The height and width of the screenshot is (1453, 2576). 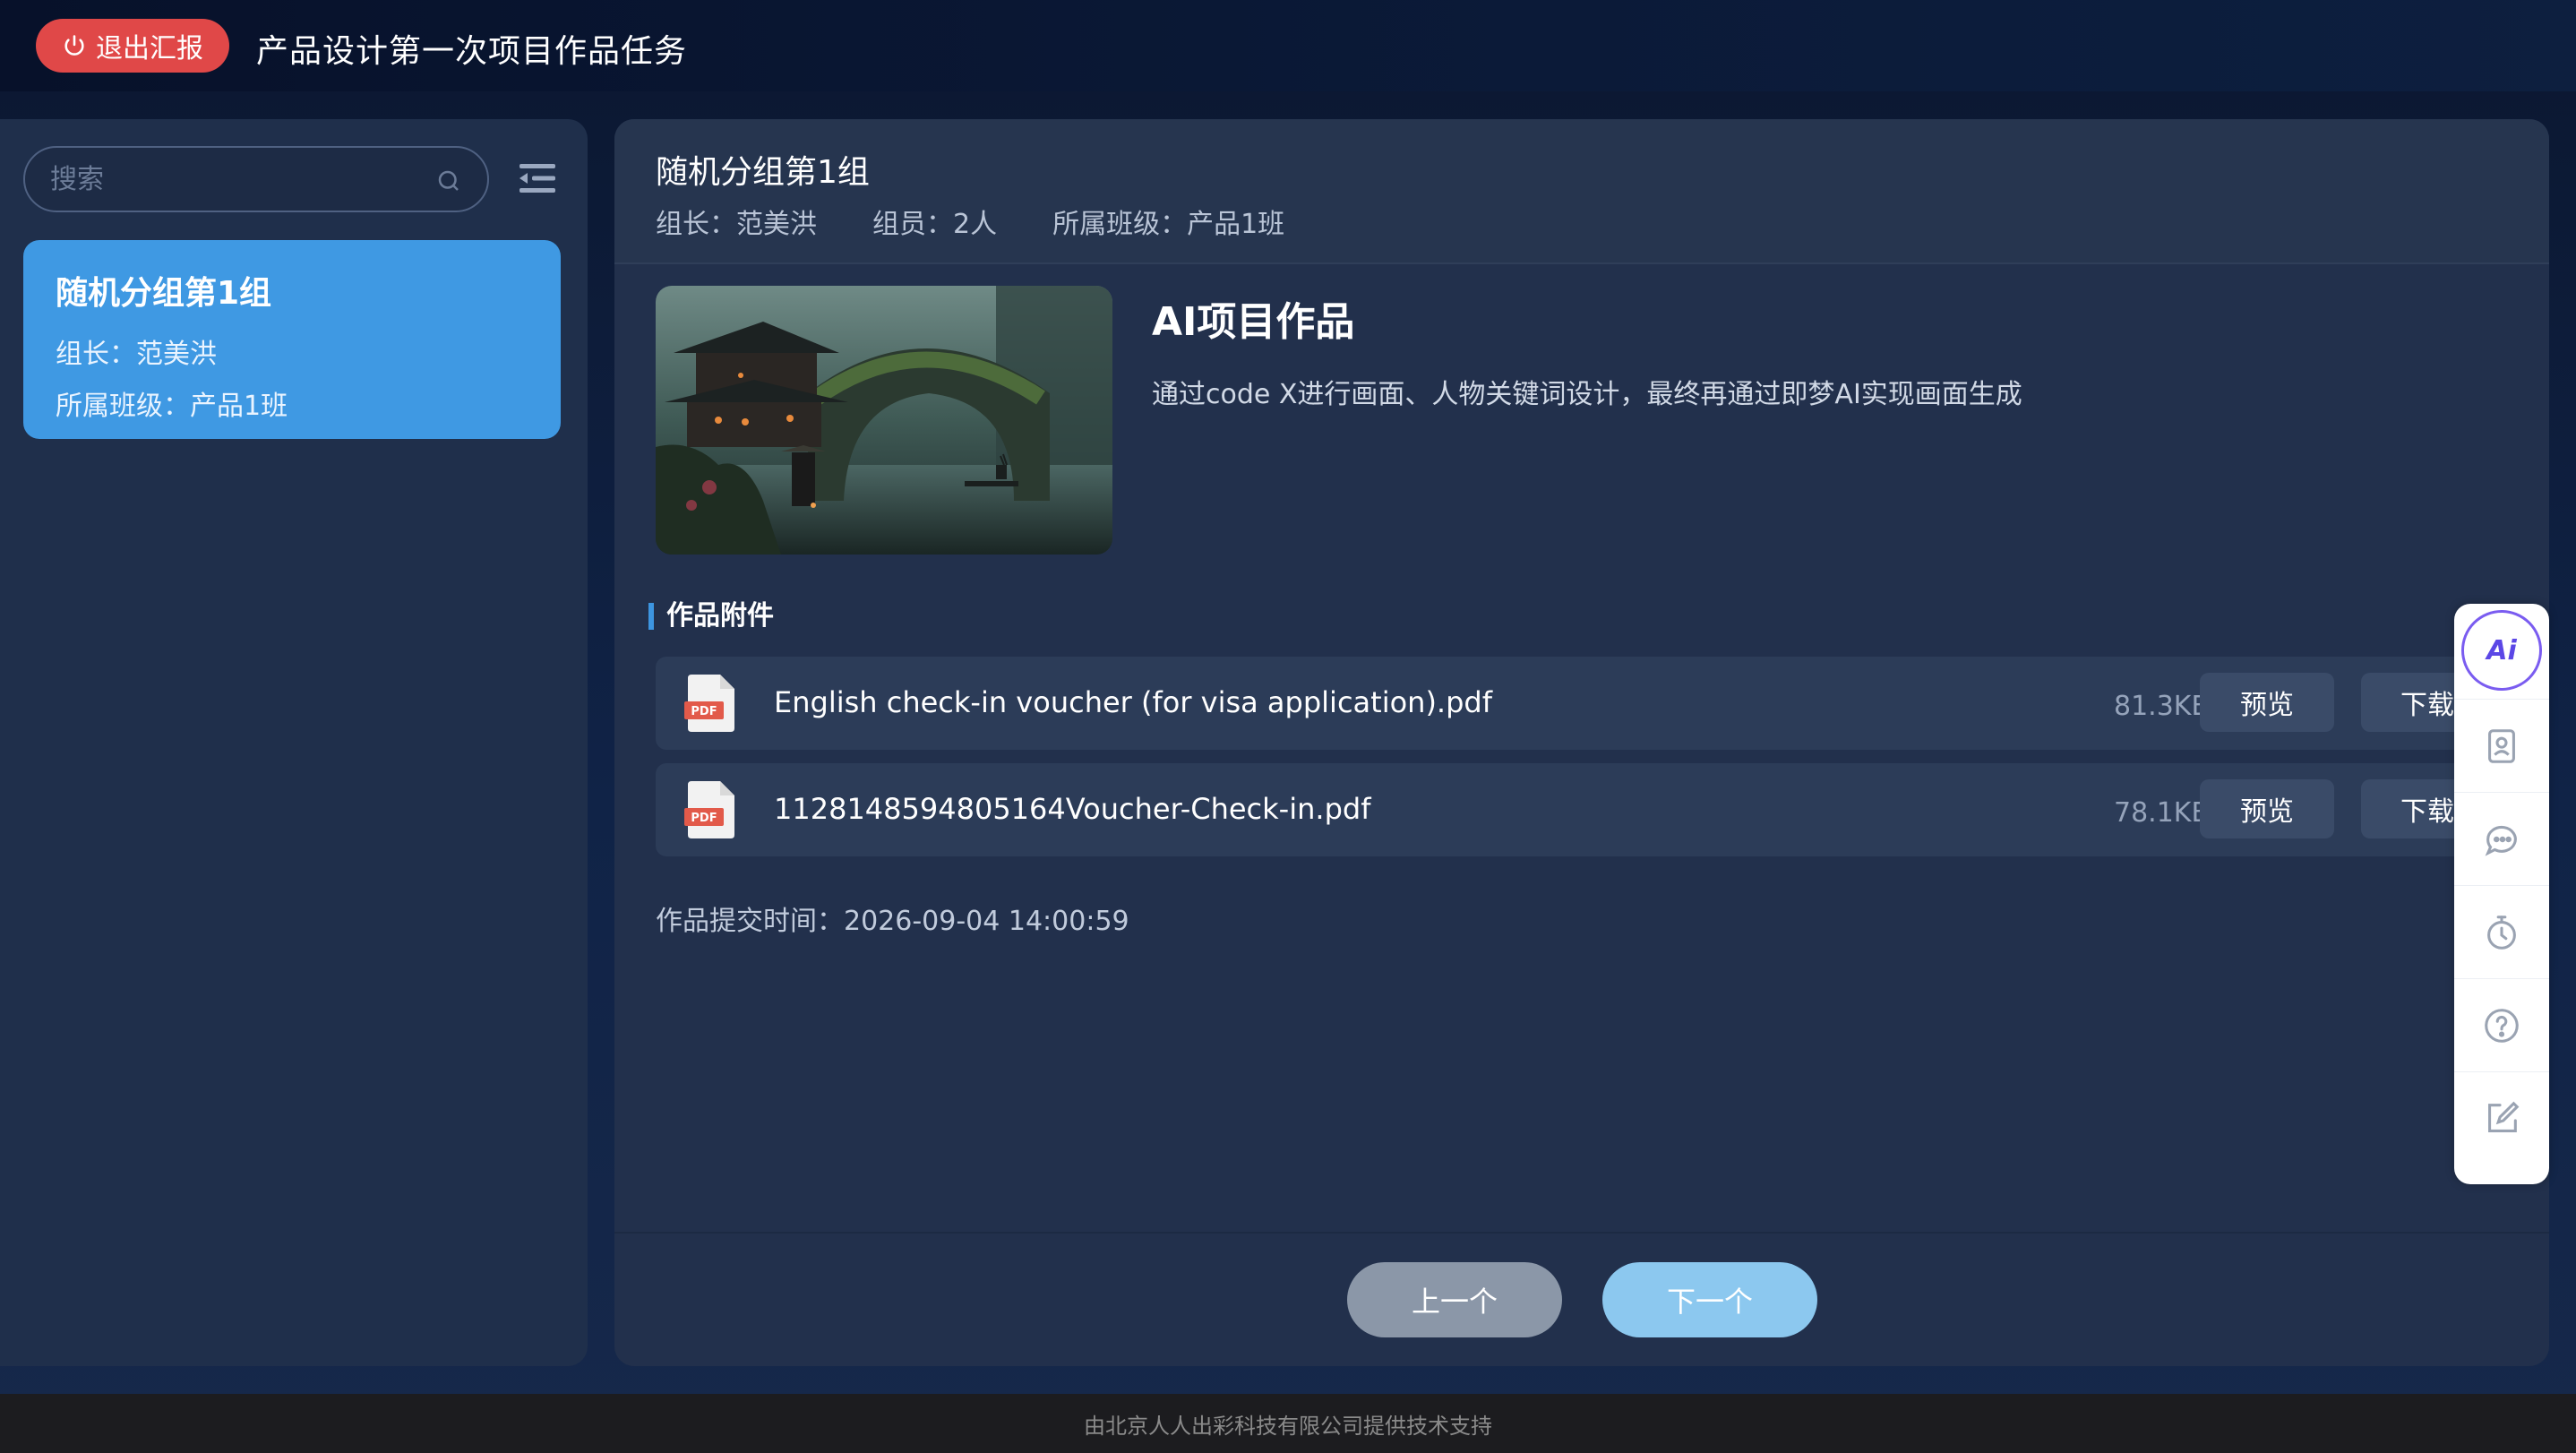 I want to click on group-card-leader: 组长：范美洪, so click(x=136, y=355).